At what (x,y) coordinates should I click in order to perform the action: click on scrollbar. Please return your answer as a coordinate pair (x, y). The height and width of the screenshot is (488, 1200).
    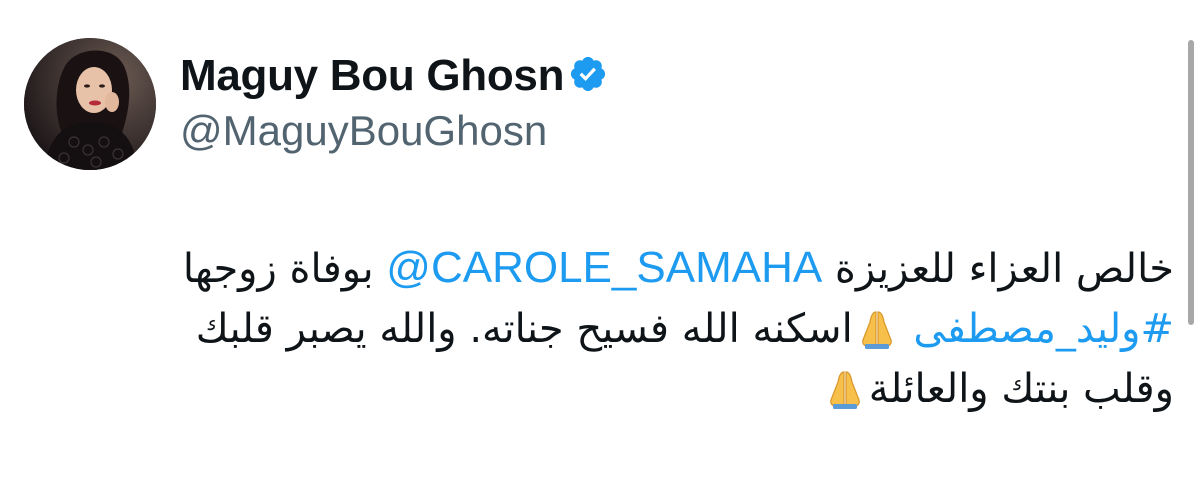
    Looking at the image, I should click on (1191, 182).